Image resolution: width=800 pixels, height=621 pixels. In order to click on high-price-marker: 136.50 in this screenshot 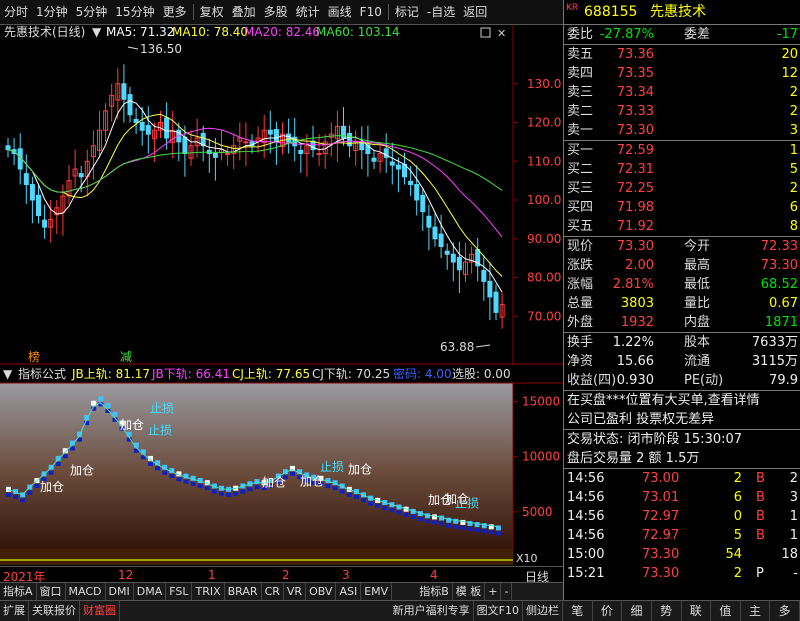, I will do `click(161, 49)`.